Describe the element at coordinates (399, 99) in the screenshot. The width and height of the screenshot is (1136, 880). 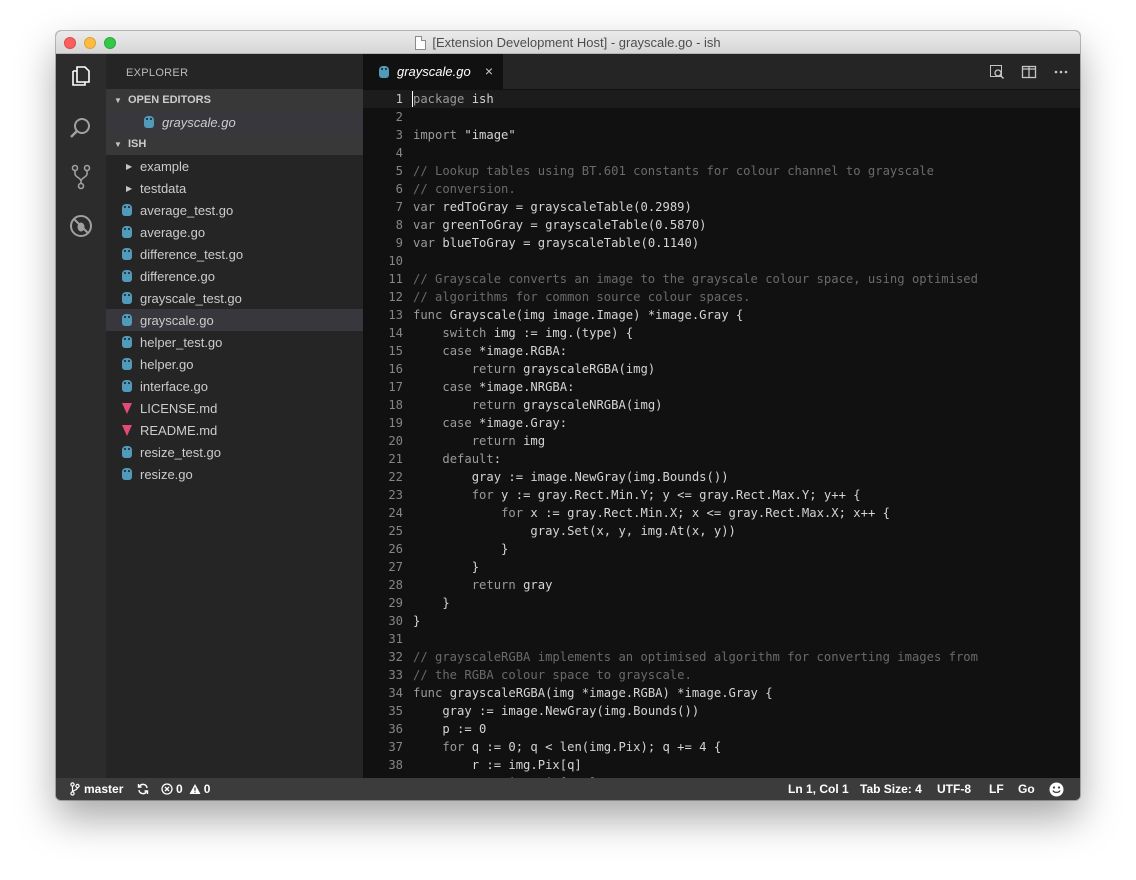
I see `line-number: 1` at that location.